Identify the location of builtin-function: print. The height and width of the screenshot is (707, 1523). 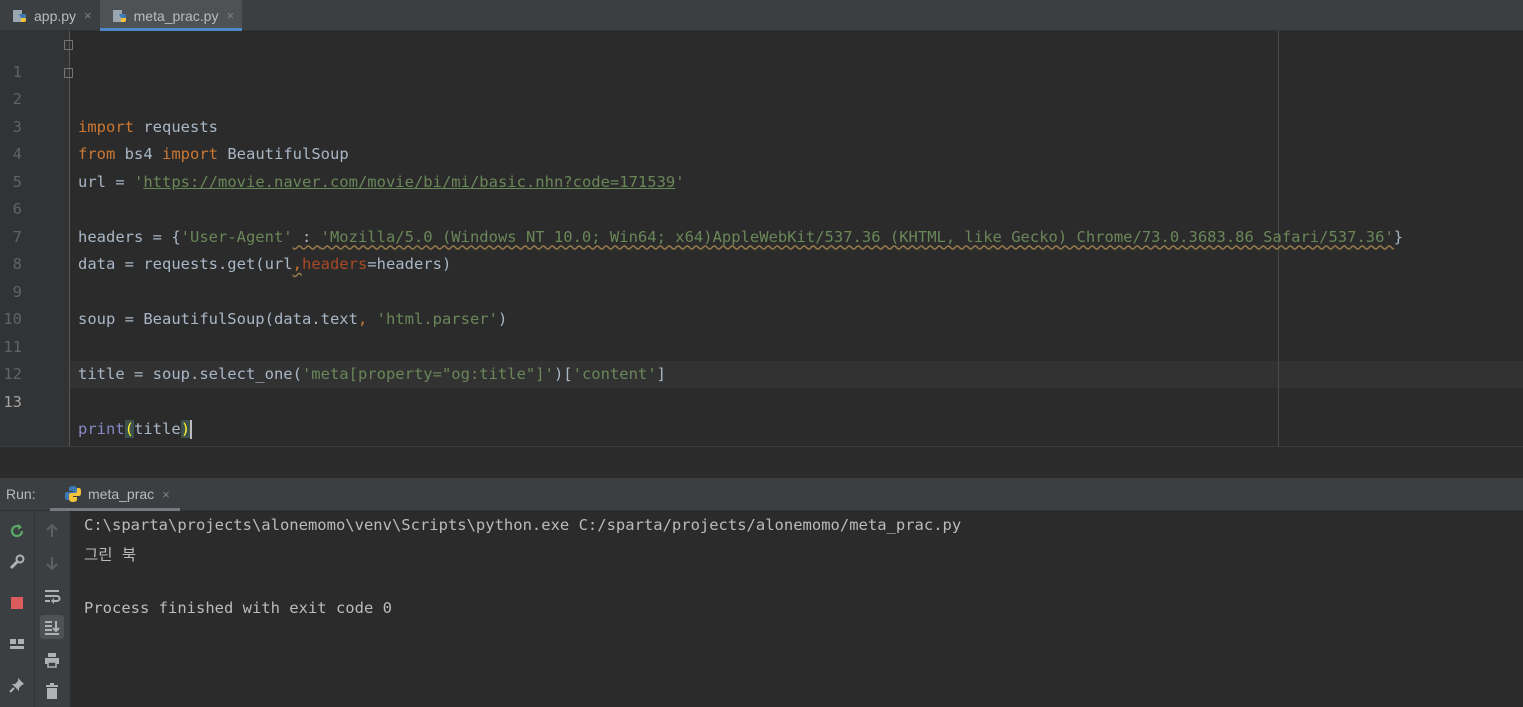
(101, 429).